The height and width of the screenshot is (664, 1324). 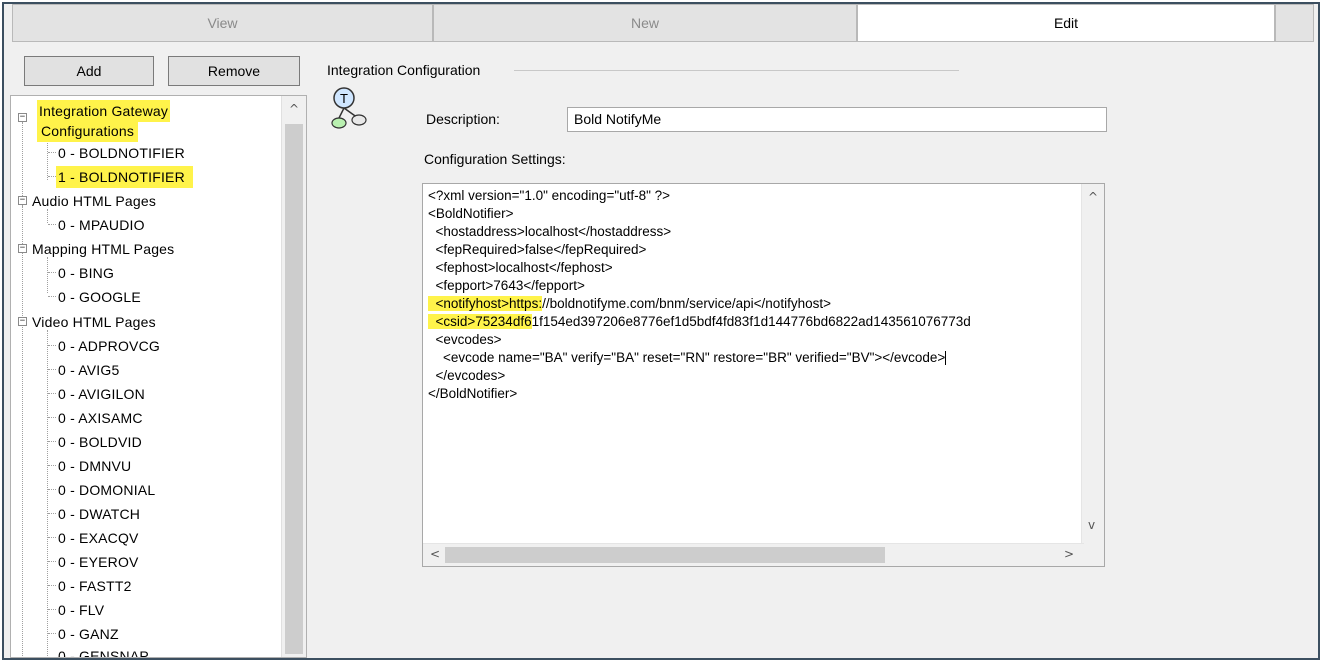 I want to click on tree-node-configurations: Configurations, so click(x=88, y=131).